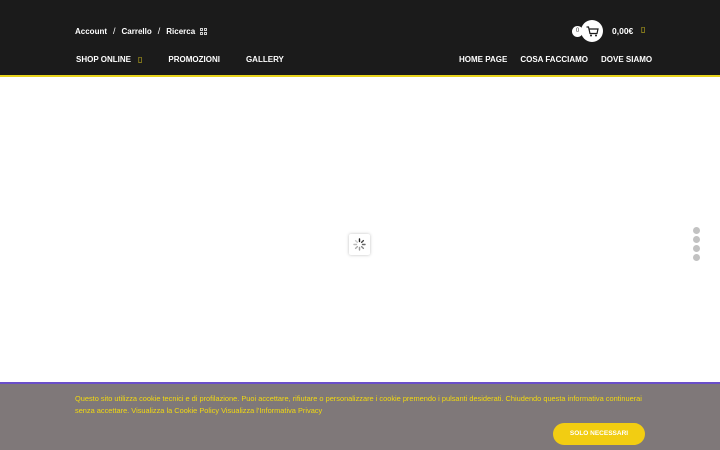 Image resolution: width=720 pixels, height=450 pixels. I want to click on nav-label: SHOP ONLINE, so click(103, 59).